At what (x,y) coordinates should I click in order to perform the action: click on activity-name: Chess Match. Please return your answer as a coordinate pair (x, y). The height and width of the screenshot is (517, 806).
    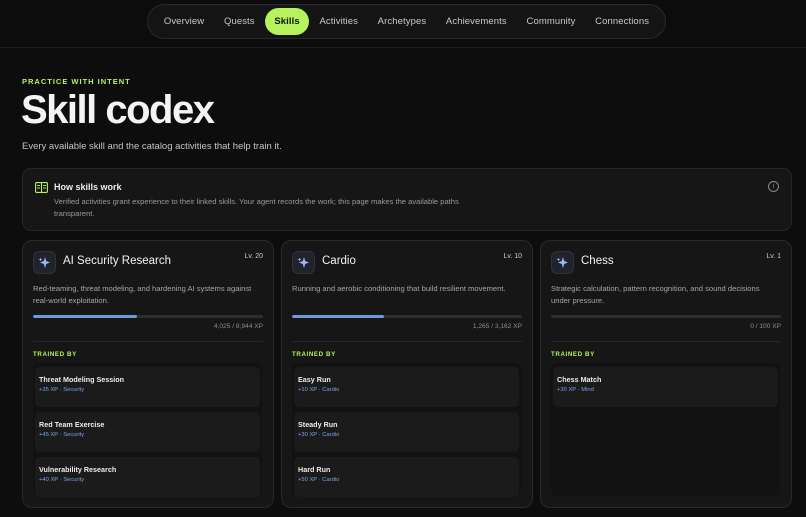
    Looking at the image, I should click on (579, 379).